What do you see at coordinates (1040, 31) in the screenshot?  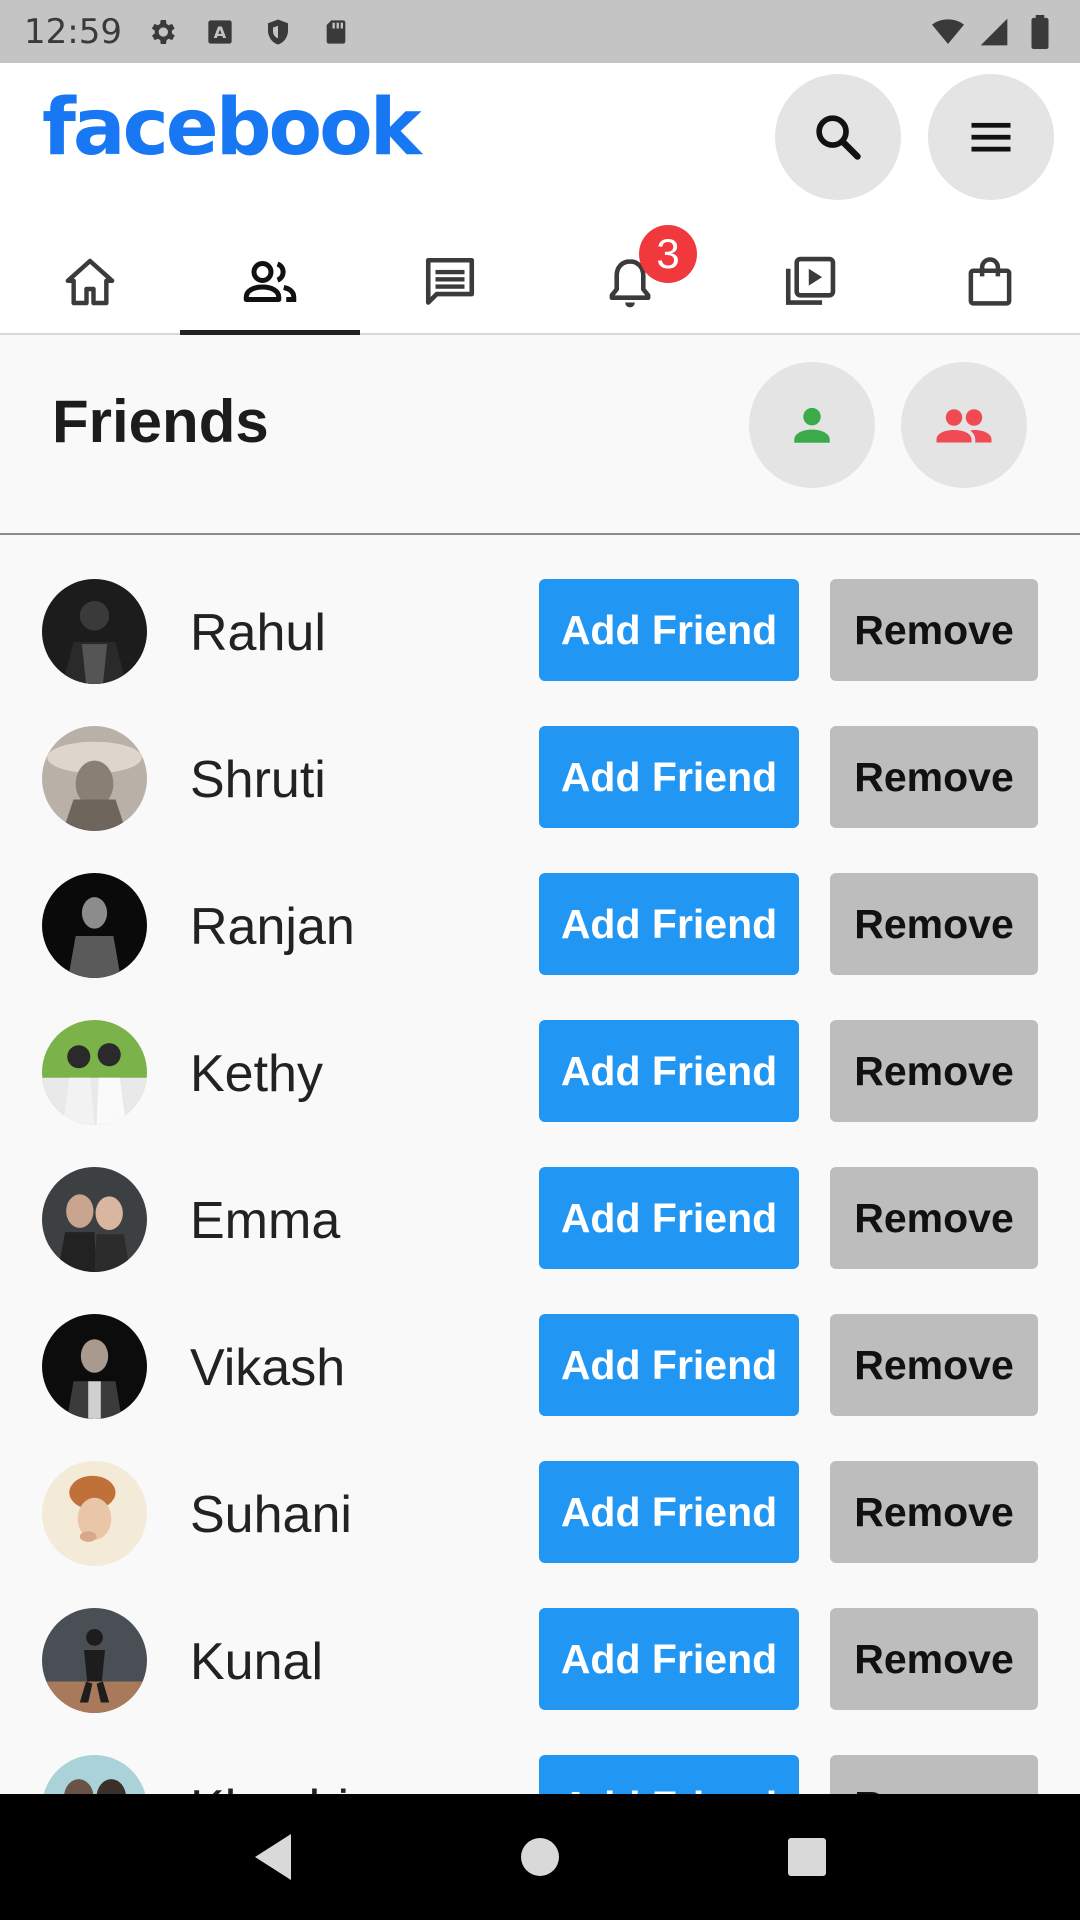 I see `battery-icon` at bounding box center [1040, 31].